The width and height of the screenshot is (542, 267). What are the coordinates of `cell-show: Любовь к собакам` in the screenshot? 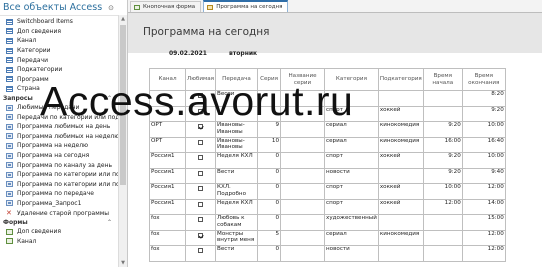 It's located at (237, 222).